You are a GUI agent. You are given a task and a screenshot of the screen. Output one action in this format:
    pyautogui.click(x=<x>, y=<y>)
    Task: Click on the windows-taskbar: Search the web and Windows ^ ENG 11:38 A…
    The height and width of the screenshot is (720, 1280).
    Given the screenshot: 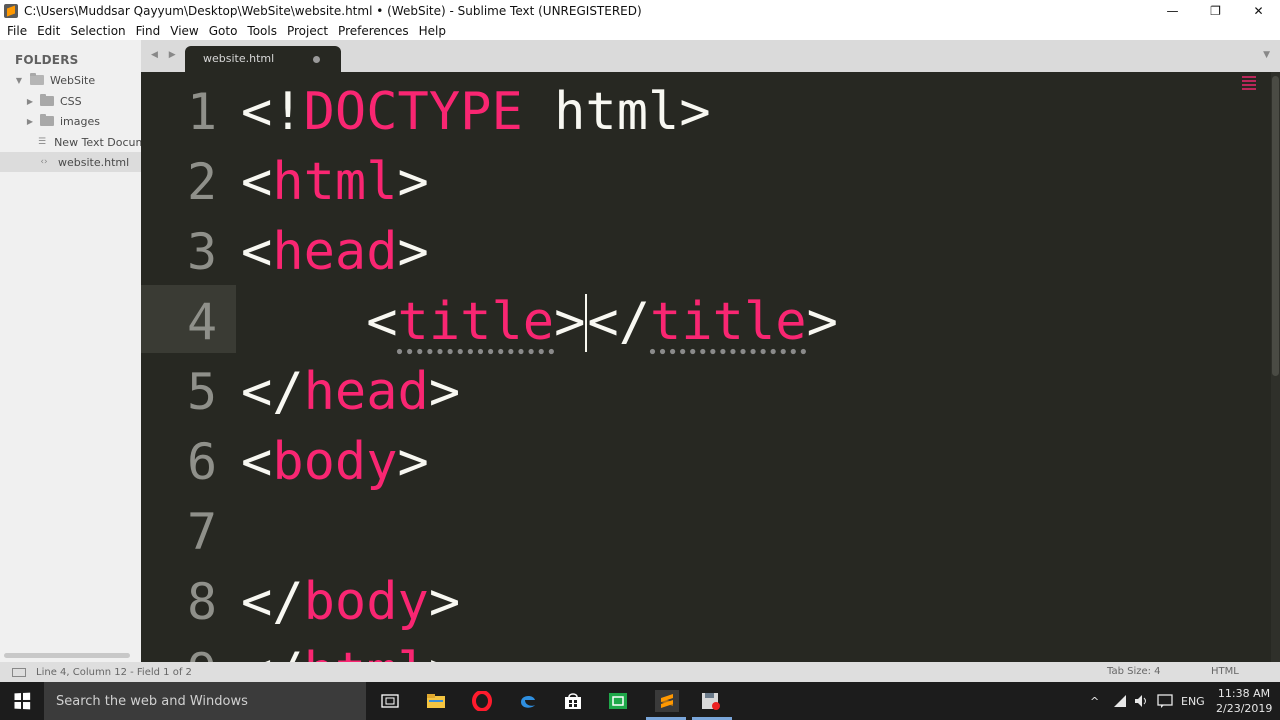 What is the action you would take?
    pyautogui.click(x=640, y=701)
    